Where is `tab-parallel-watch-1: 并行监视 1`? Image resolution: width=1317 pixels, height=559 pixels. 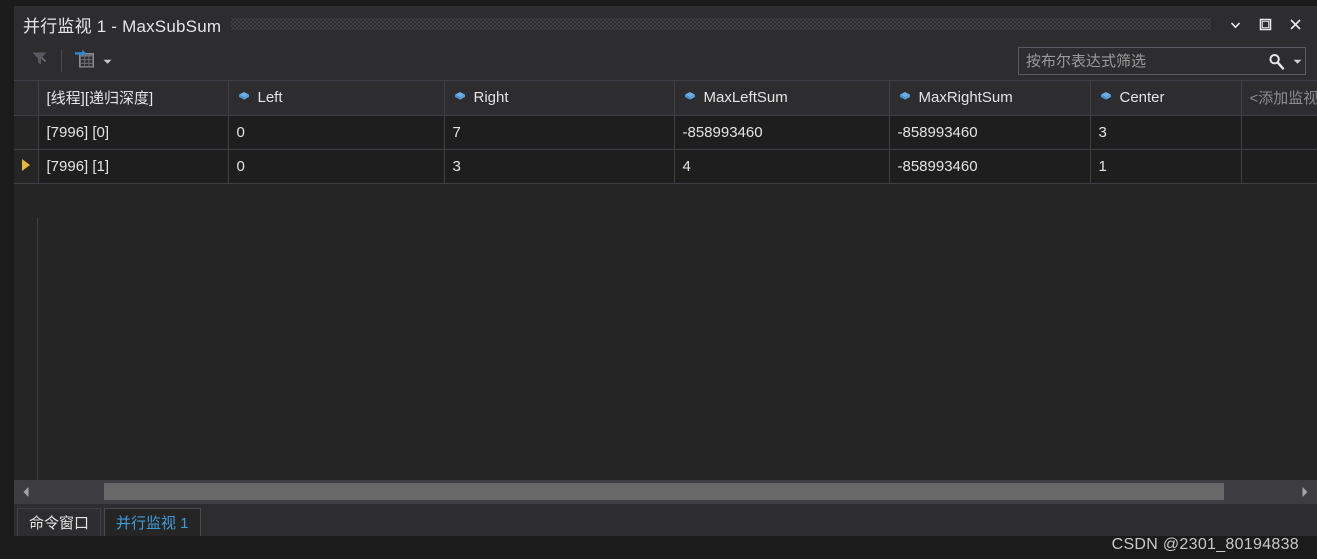
tab-parallel-watch-1: 并行监视 1 is located at coordinates (152, 522).